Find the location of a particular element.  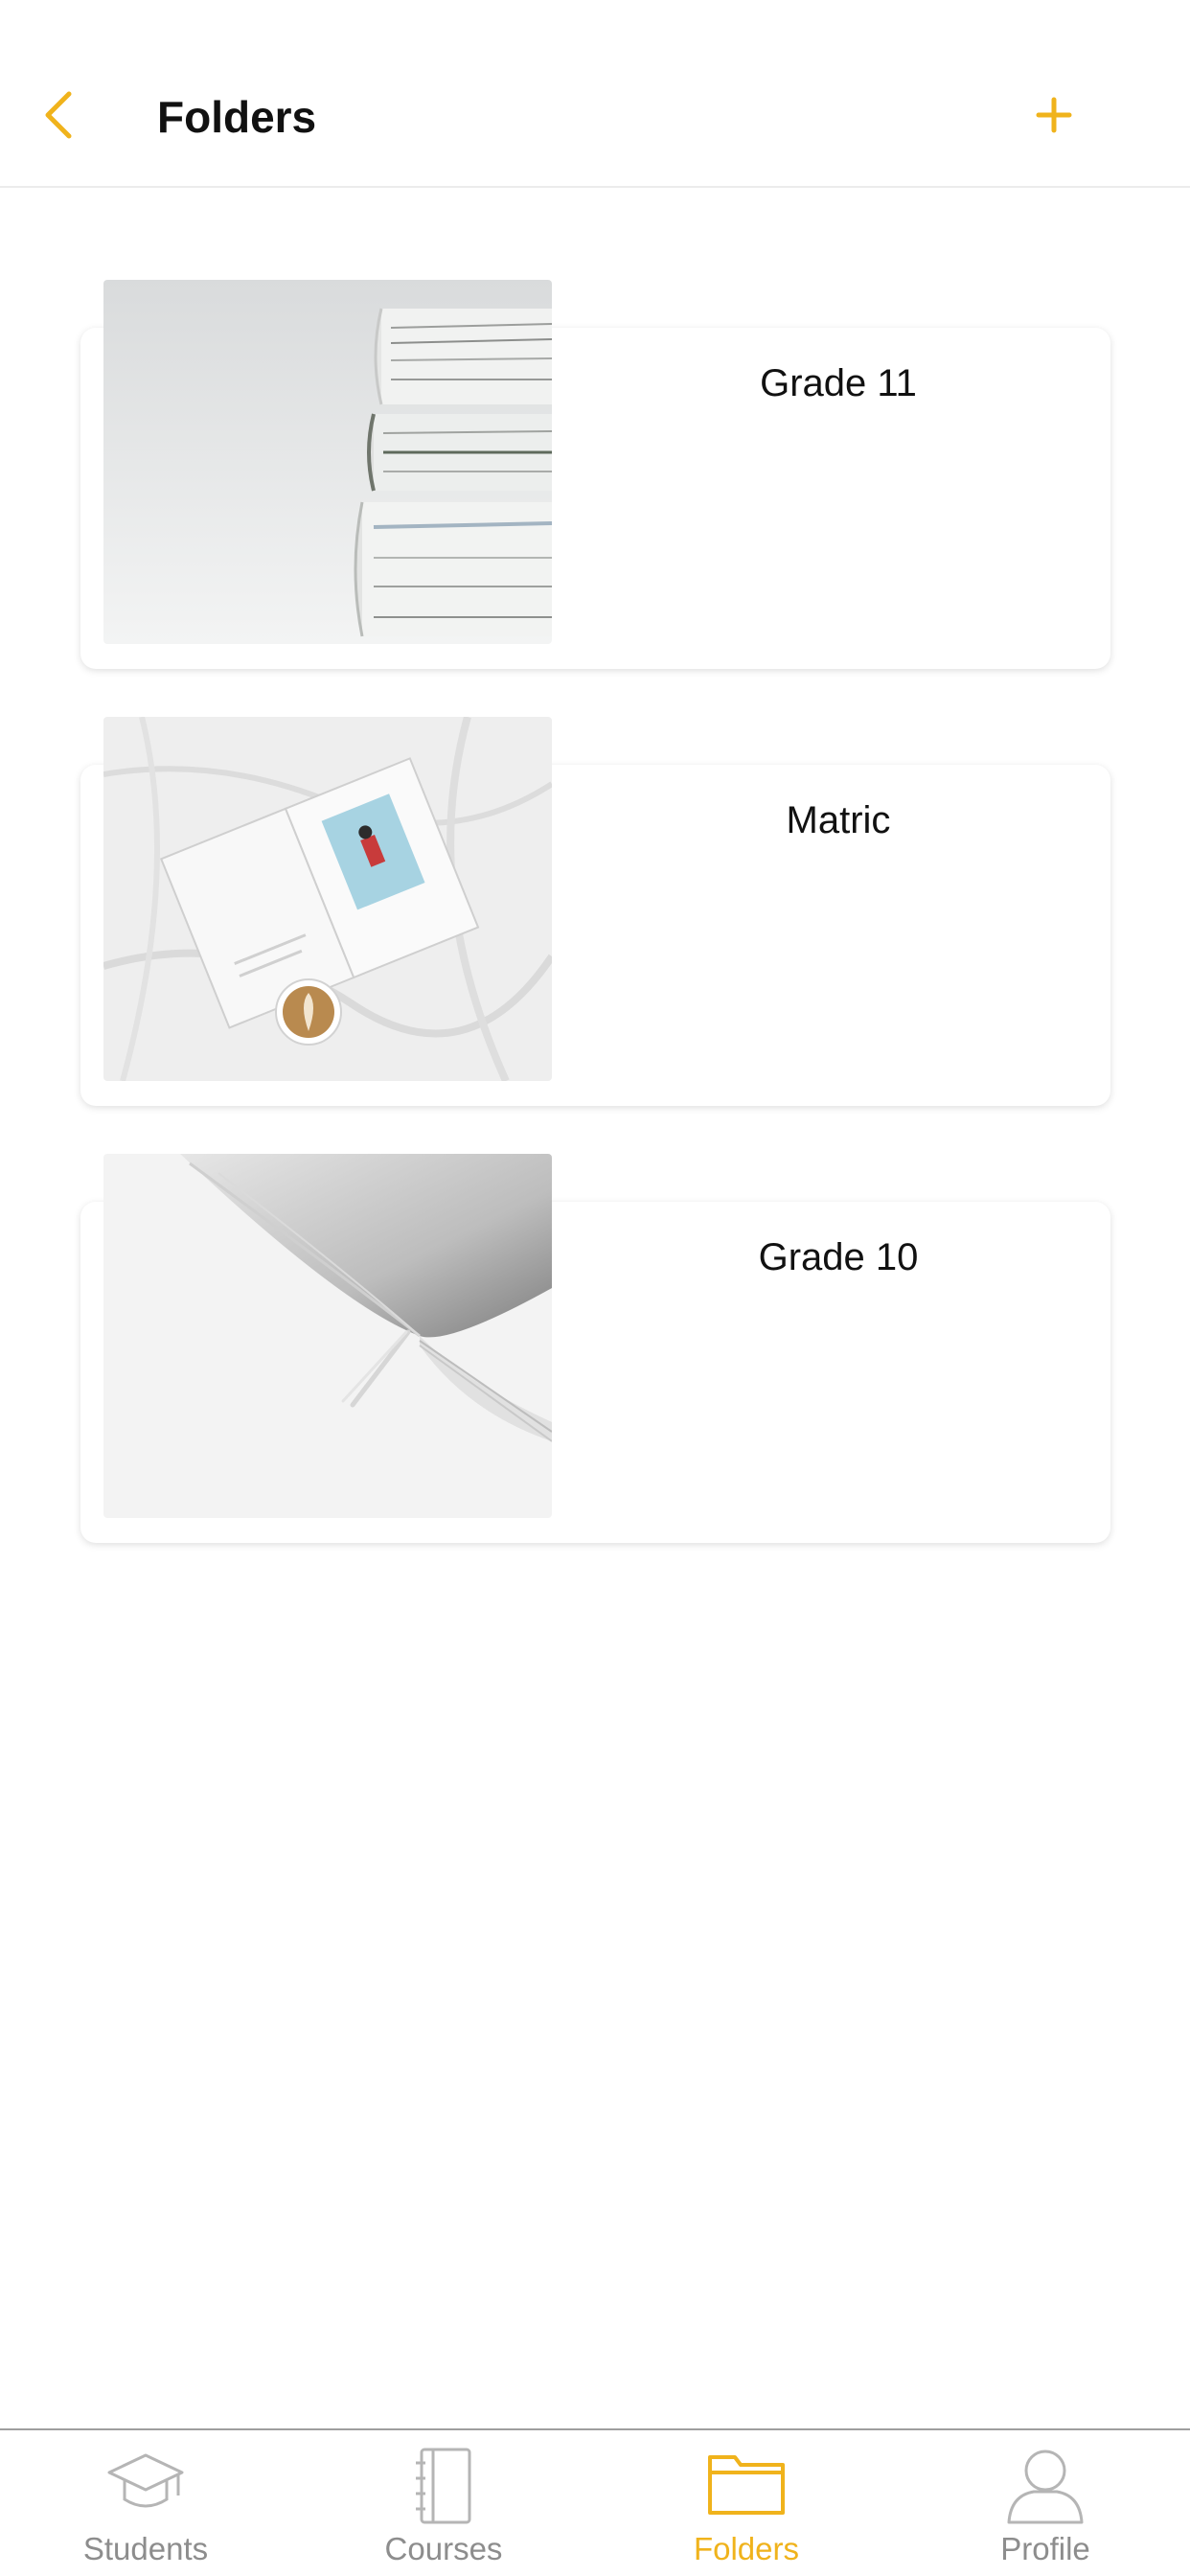

folder-image-open-book is located at coordinates (327, 1336).